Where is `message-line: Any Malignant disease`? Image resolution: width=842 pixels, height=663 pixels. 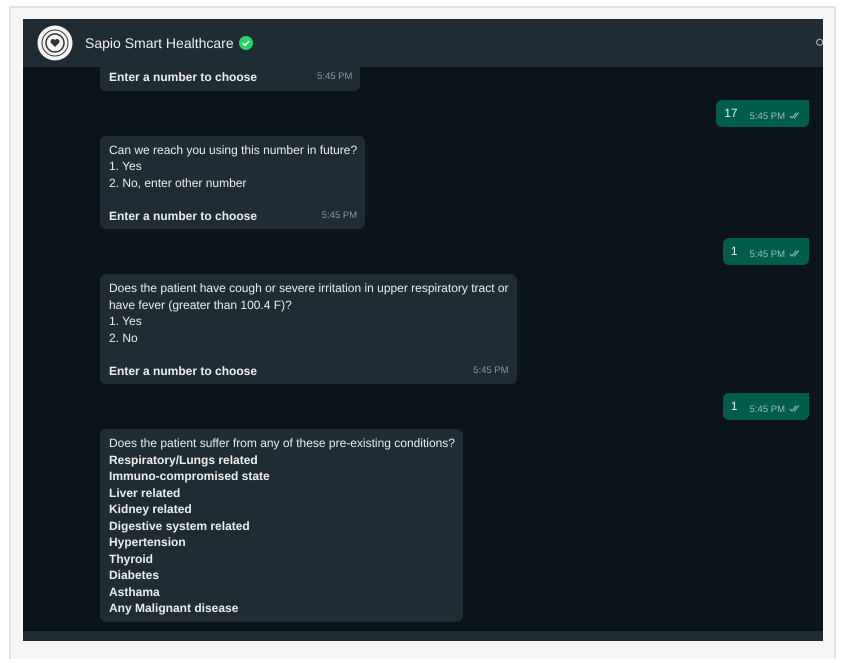 message-line: Any Malignant disease is located at coordinates (174, 608).